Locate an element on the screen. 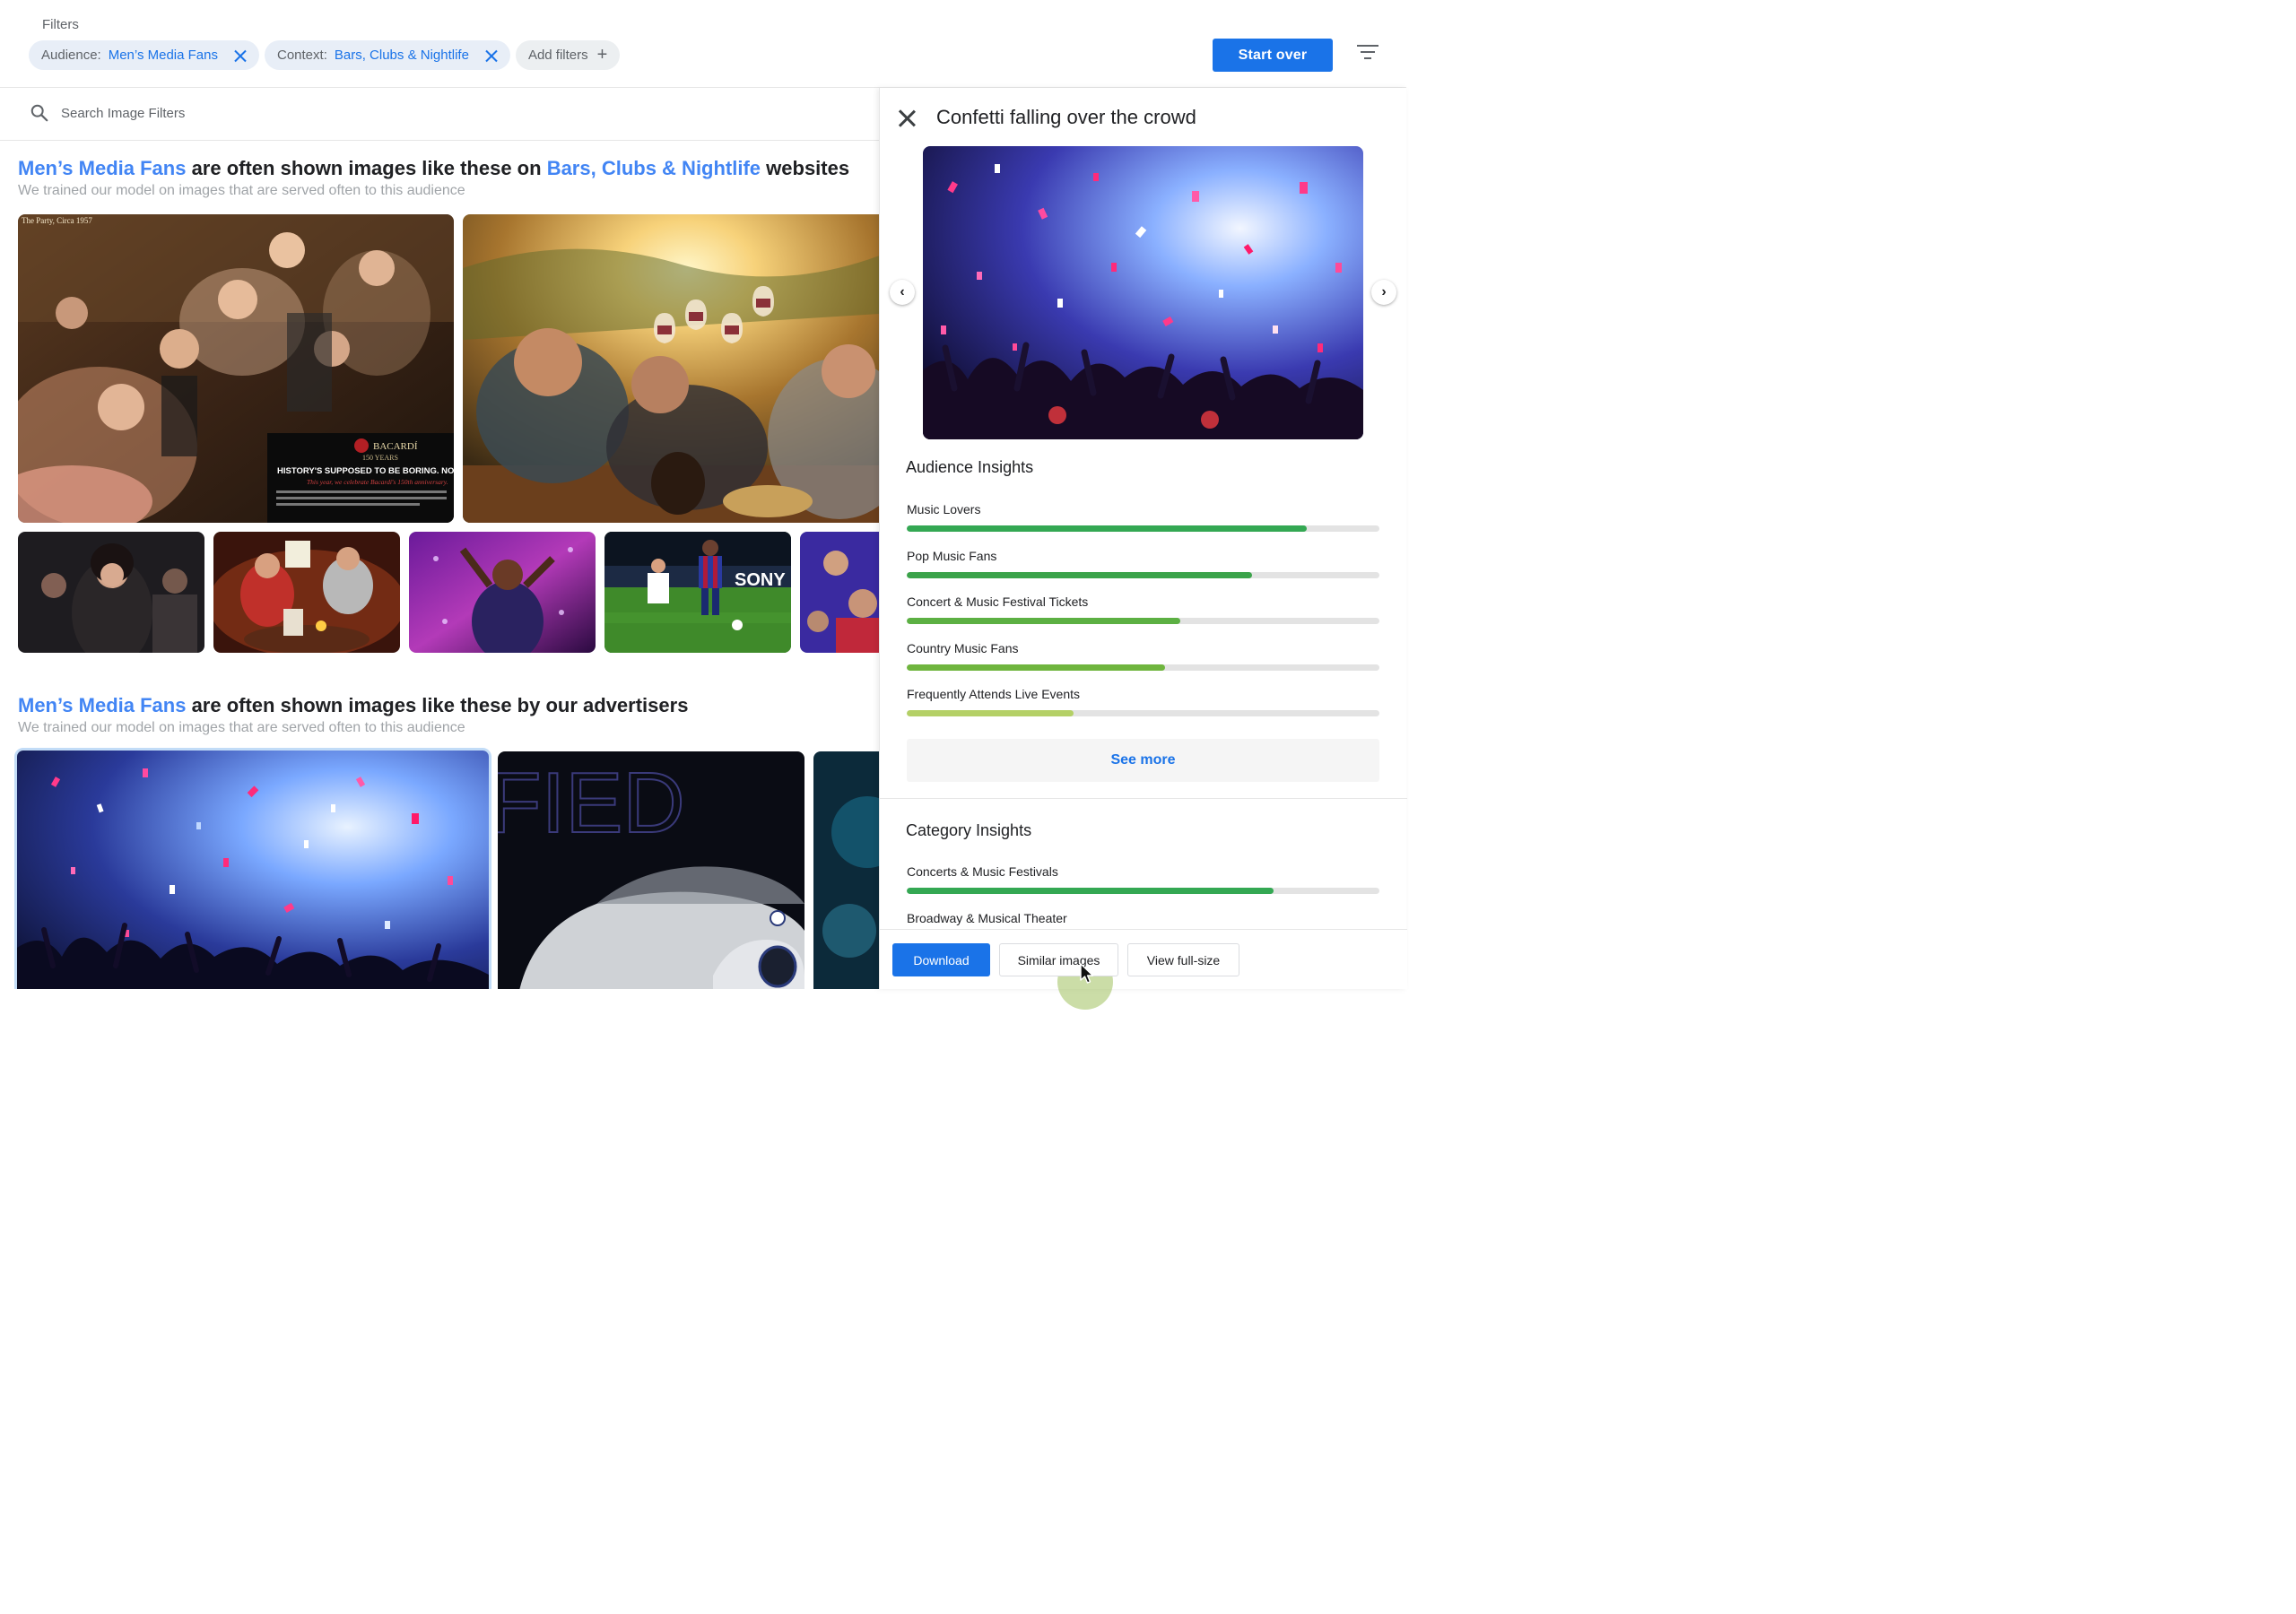 The width and height of the screenshot is (2296, 1614). insight-label: Concert & Music Festival Tickets is located at coordinates (998, 601).